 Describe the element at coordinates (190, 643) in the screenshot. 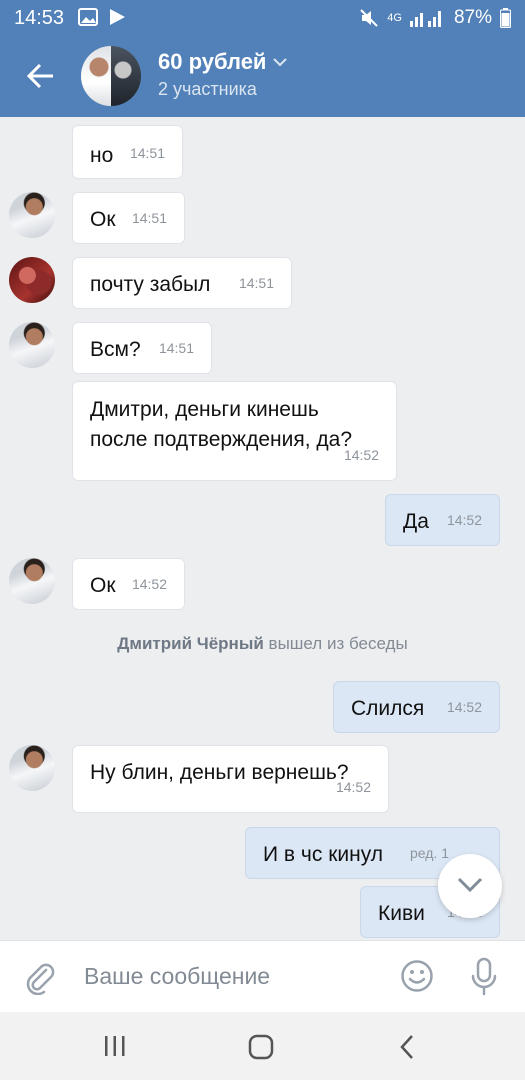

I see `system-message-name: Дмитрий Чёрный` at that location.